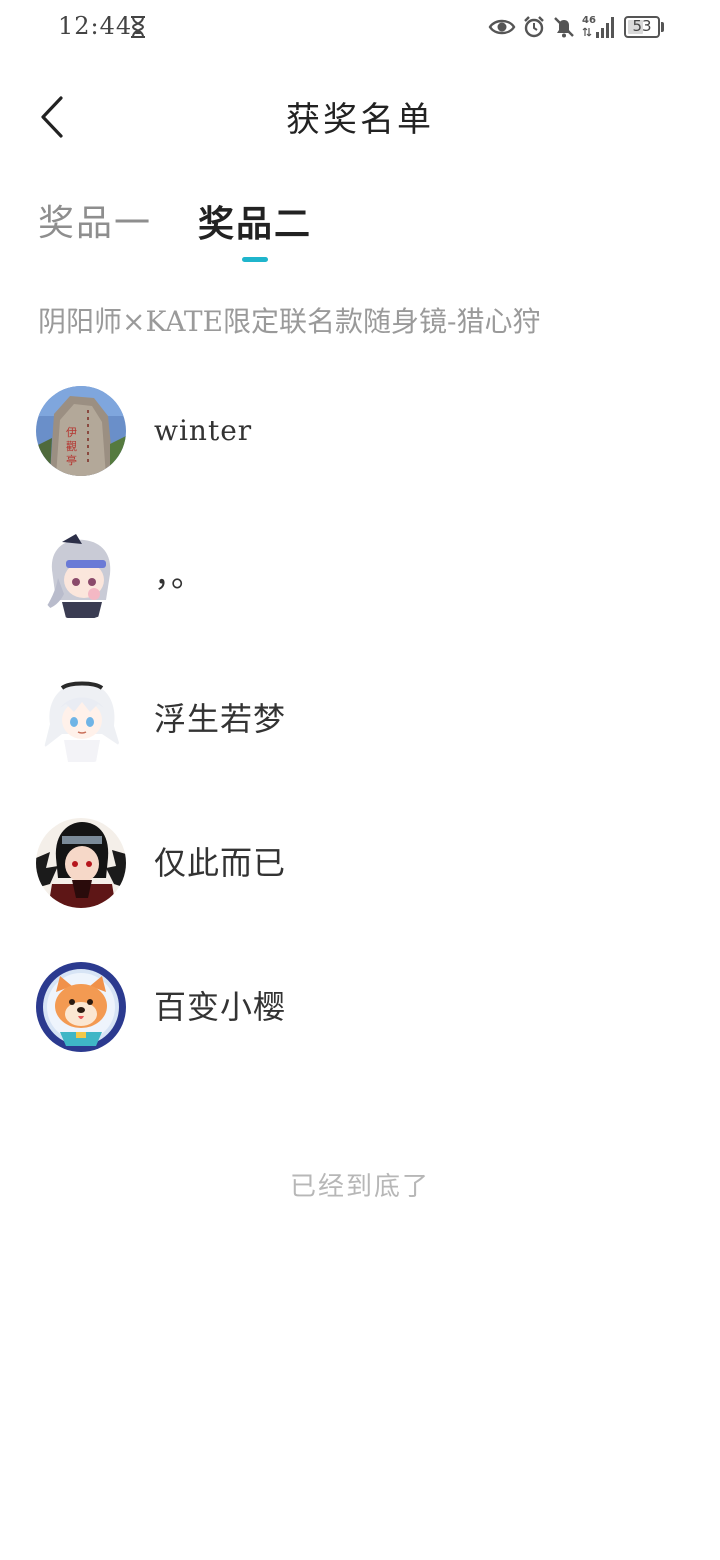  I want to click on winner-row: 浮生若梦, so click(361, 746).